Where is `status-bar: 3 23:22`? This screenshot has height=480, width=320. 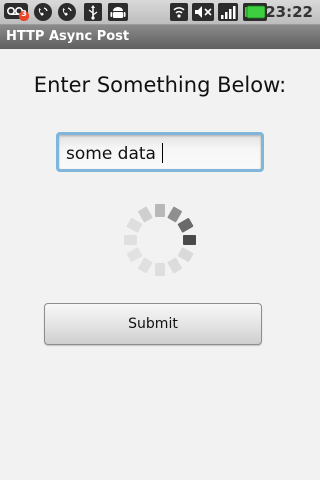 status-bar: 3 23:22 is located at coordinates (160, 12).